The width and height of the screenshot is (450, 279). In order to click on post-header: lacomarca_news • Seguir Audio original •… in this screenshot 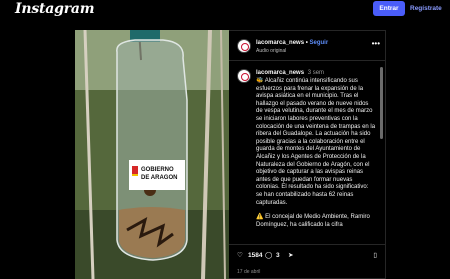, I will do `click(307, 46)`.